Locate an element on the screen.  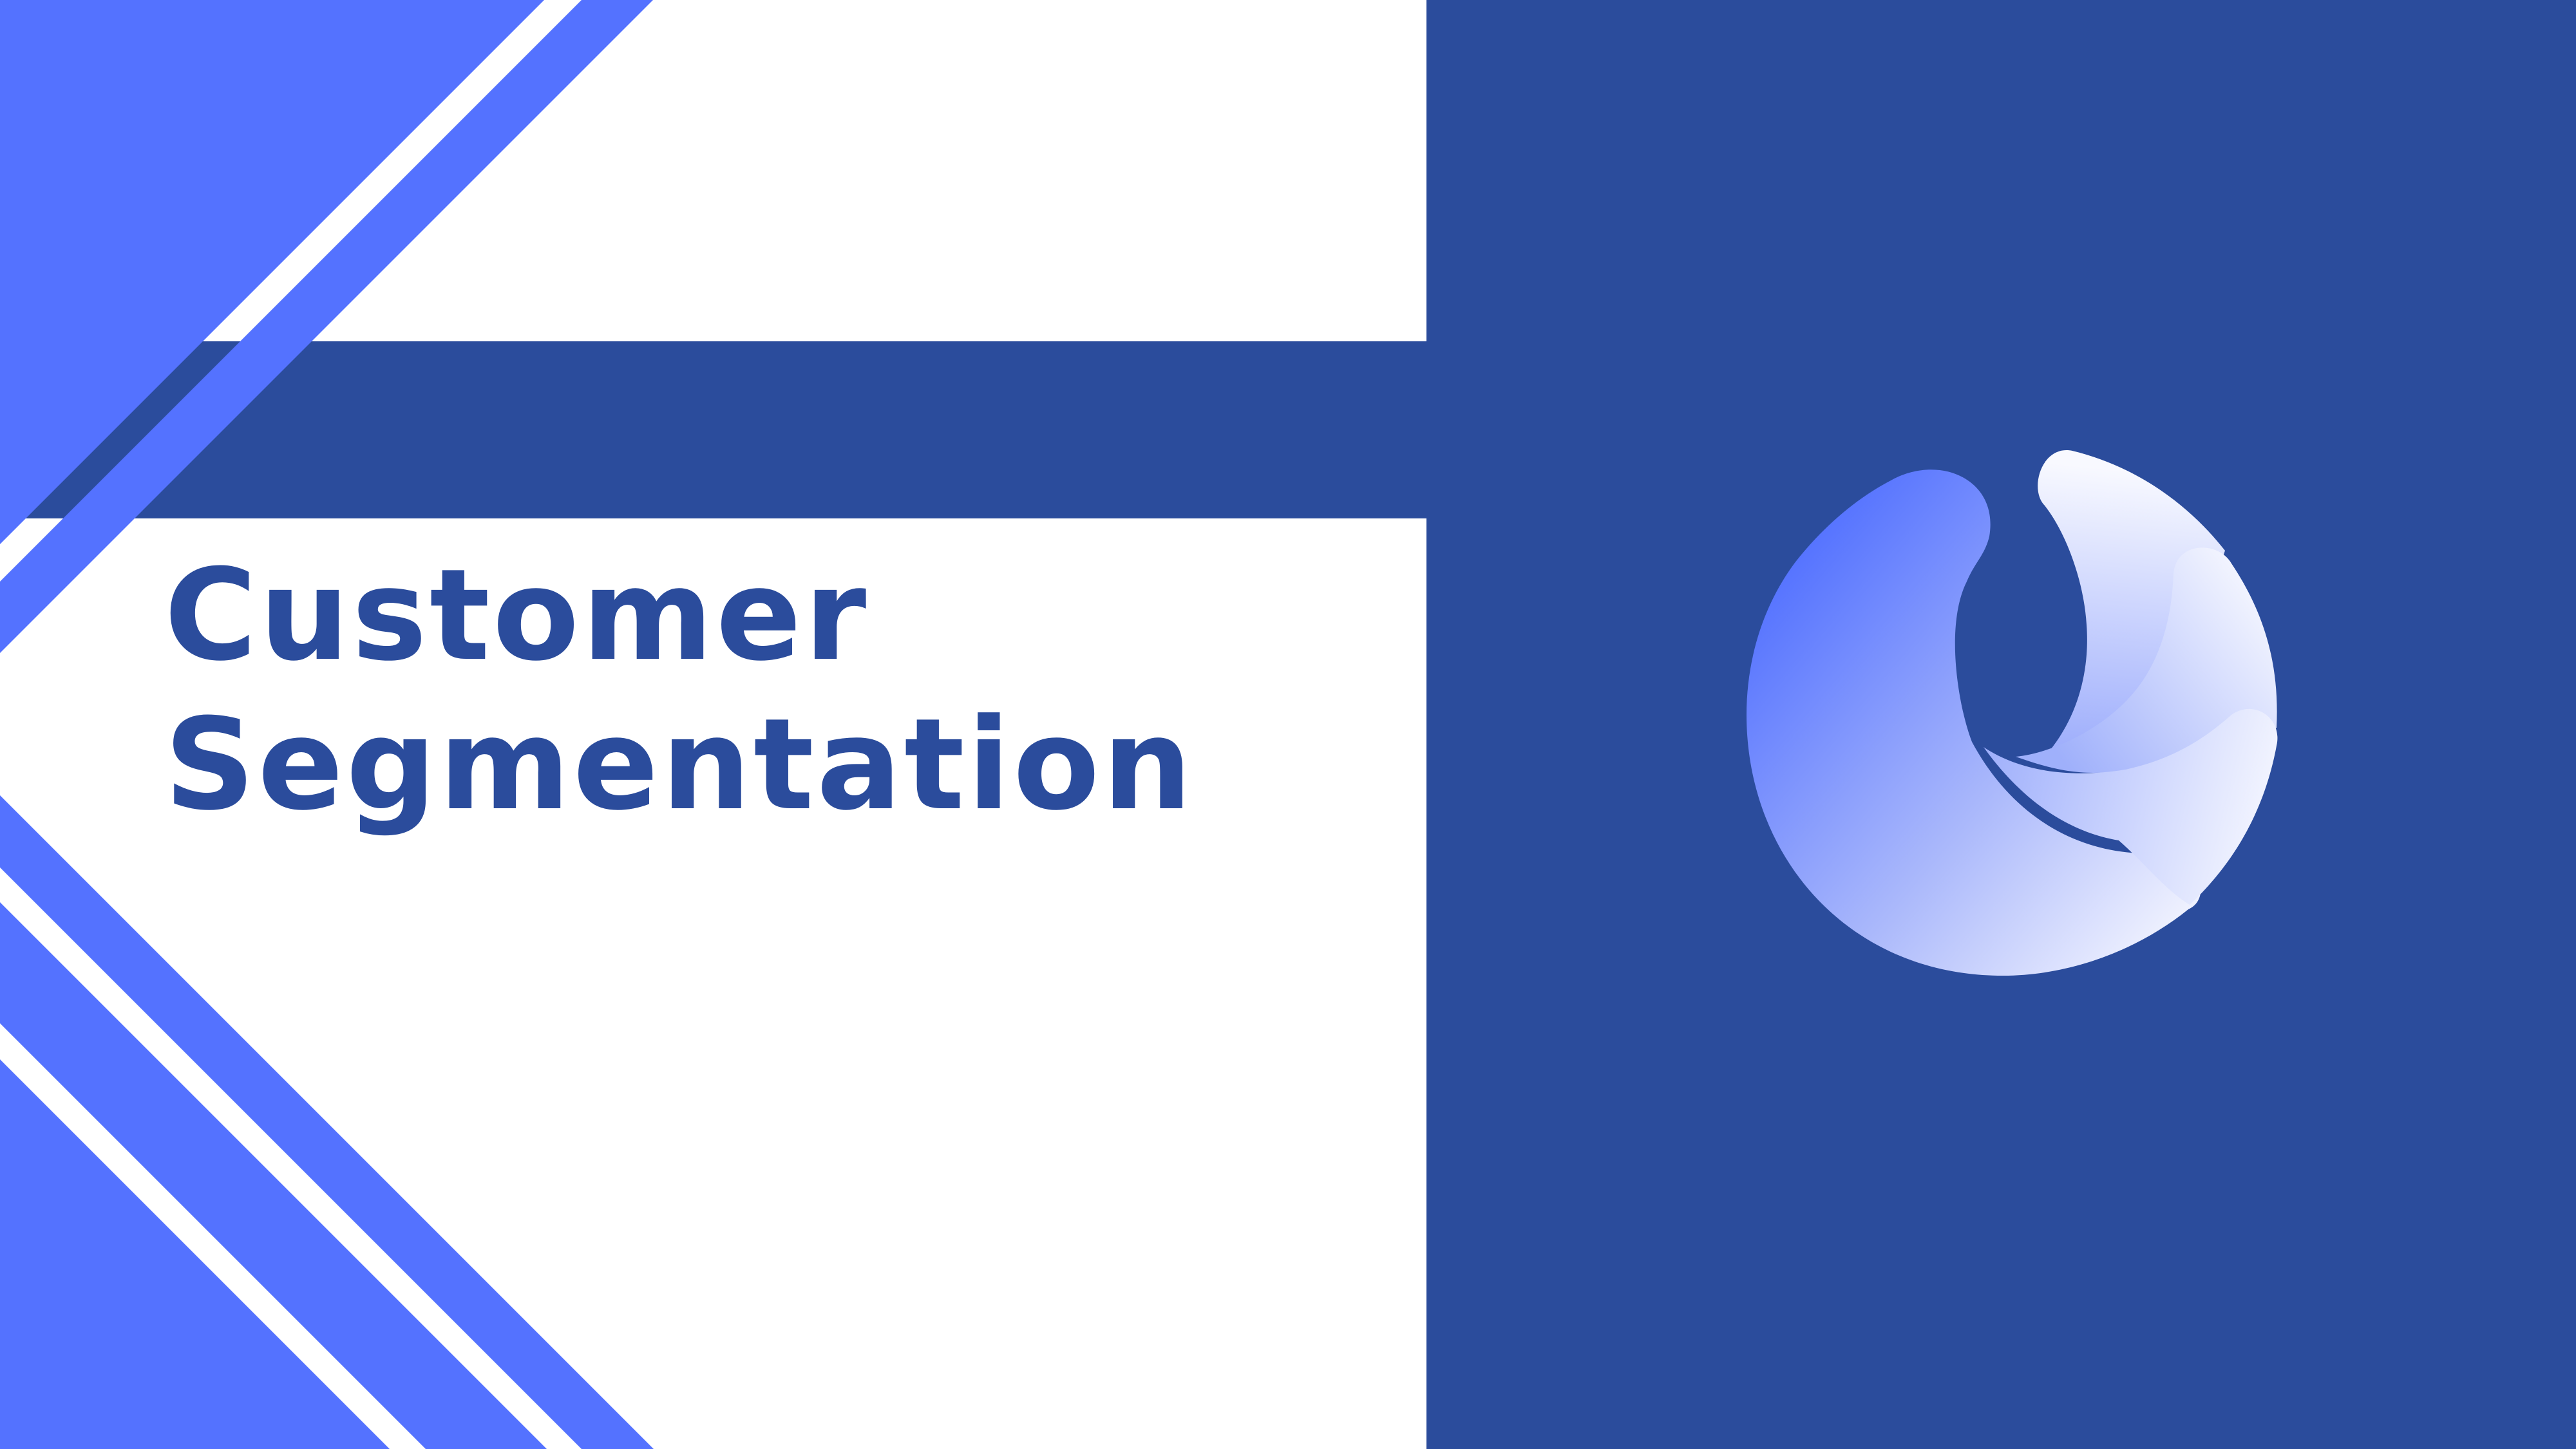
slide-title: Customer Segmentation is located at coordinates (680, 690).